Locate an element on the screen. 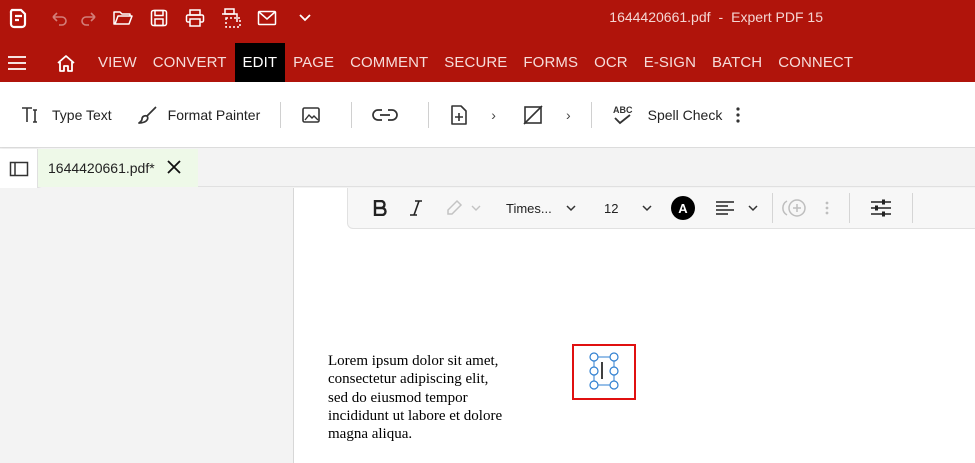  window-file-name: 1644420661.pdf is located at coordinates (660, 17).